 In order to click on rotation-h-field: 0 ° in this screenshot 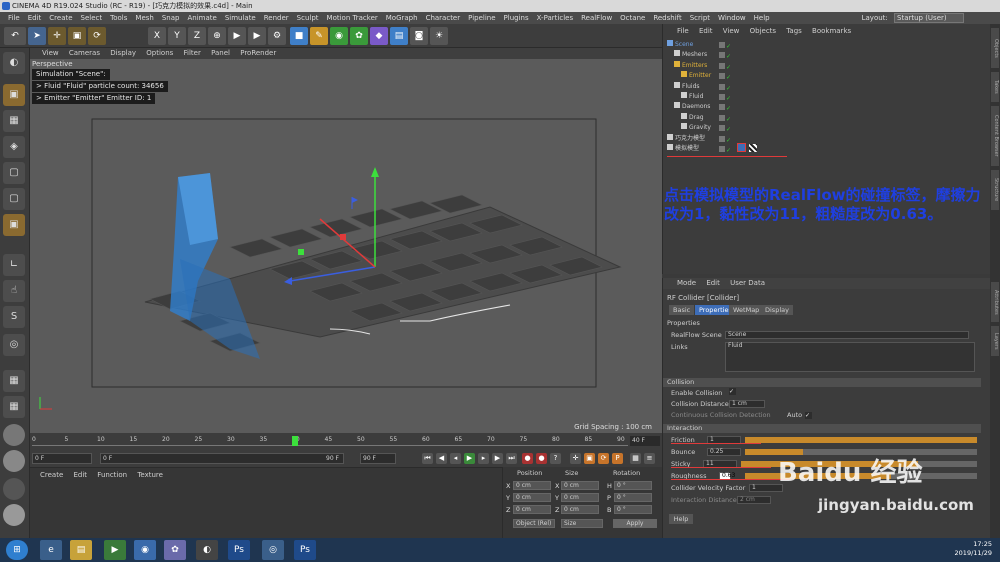, I will do `click(633, 485)`.